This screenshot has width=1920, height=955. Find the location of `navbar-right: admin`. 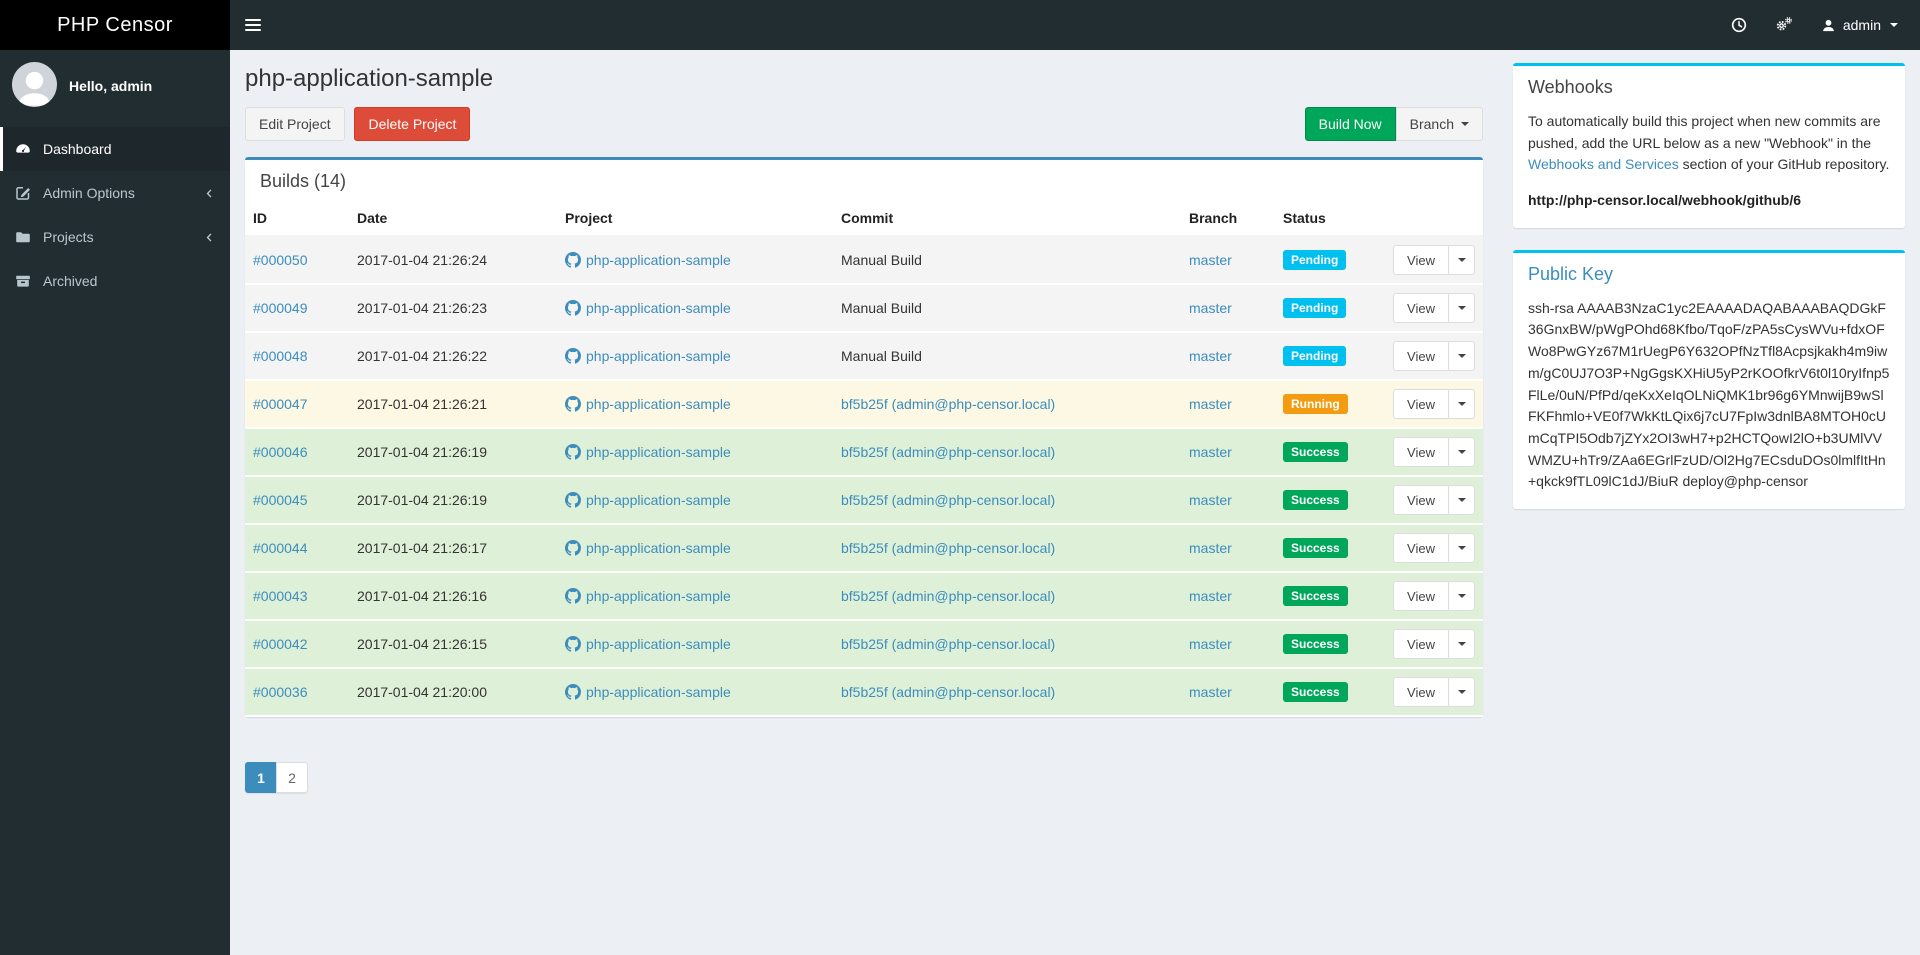

navbar-right: admin is located at coordinates (1818, 25).